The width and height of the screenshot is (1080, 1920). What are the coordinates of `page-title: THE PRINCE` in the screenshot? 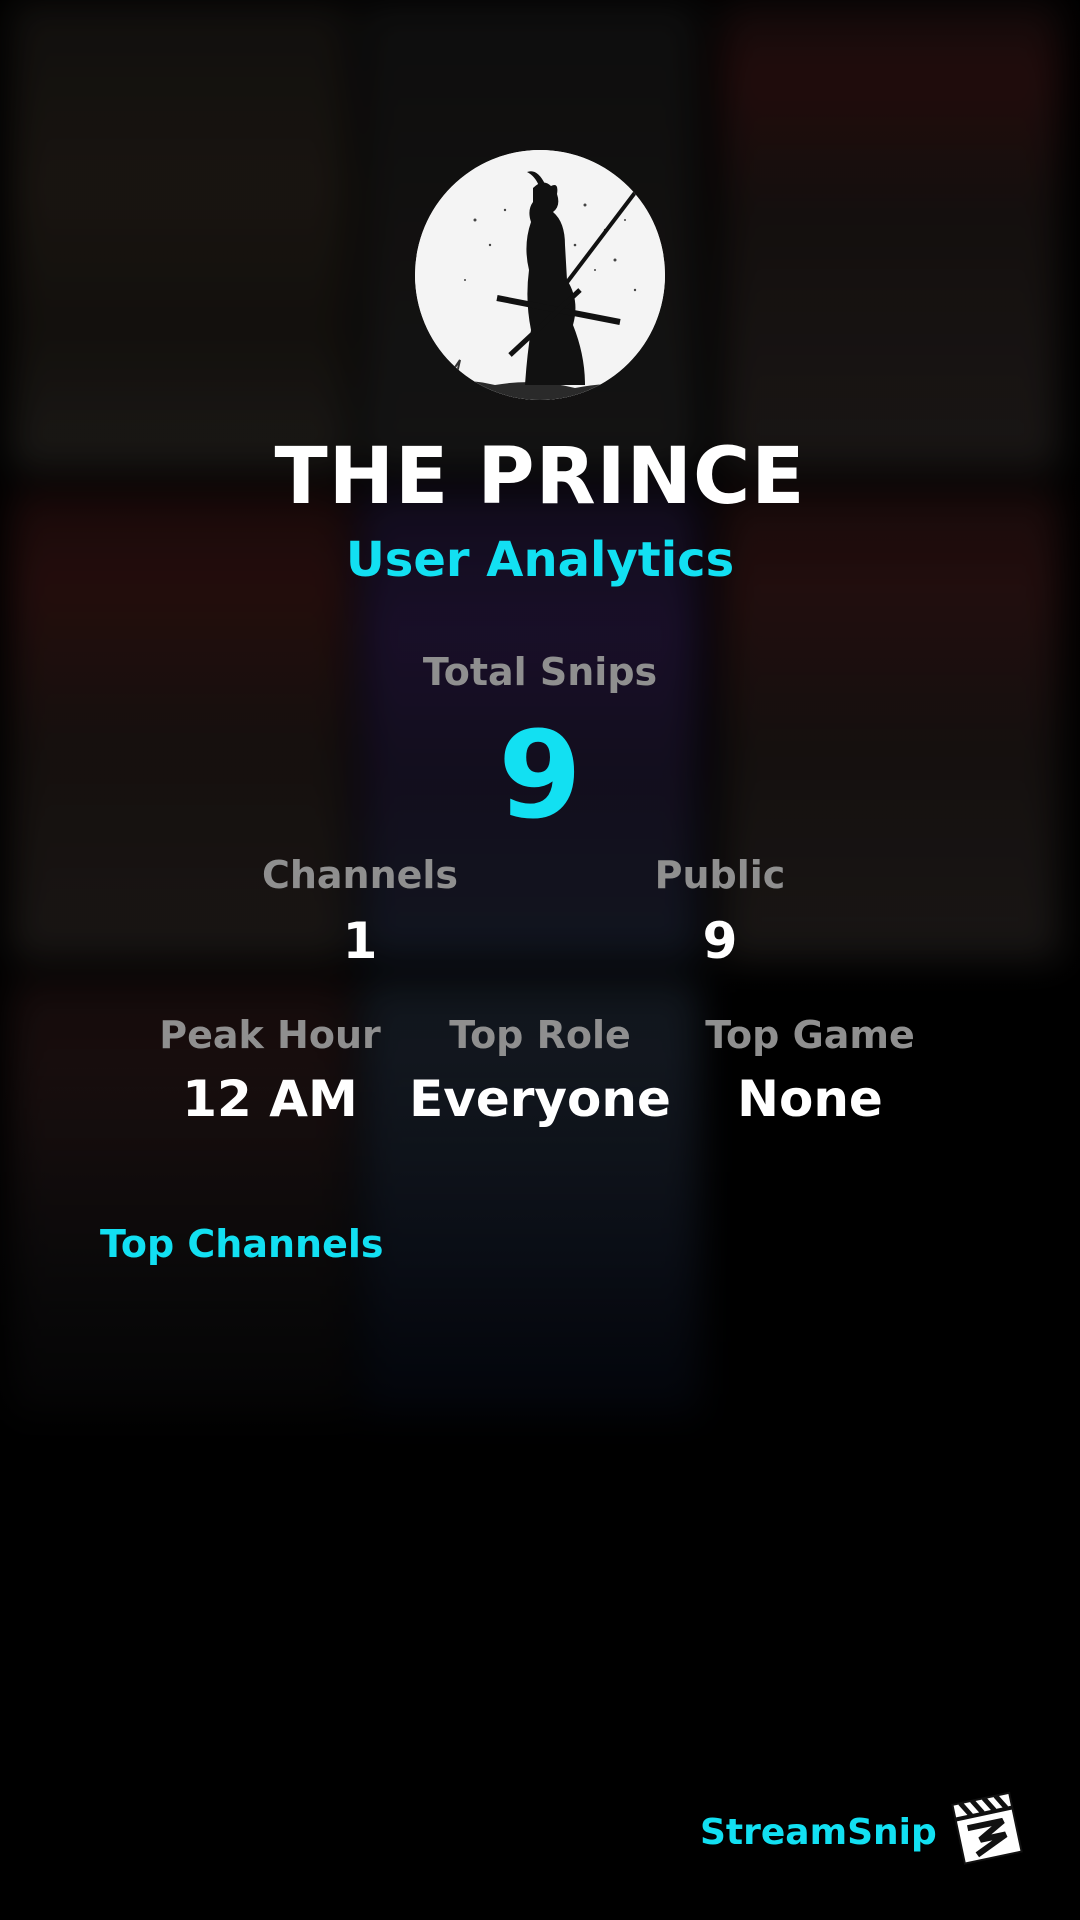 It's located at (540, 477).